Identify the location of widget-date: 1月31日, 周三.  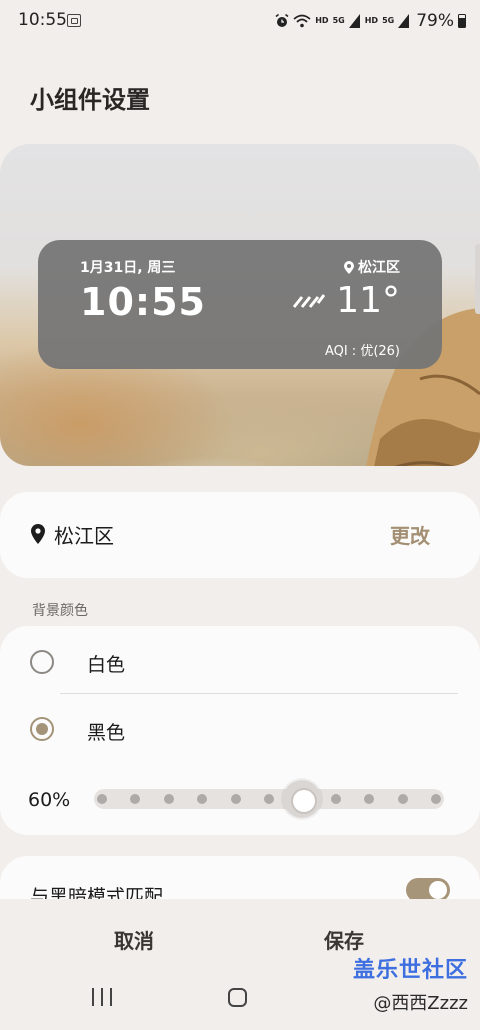
(128, 268).